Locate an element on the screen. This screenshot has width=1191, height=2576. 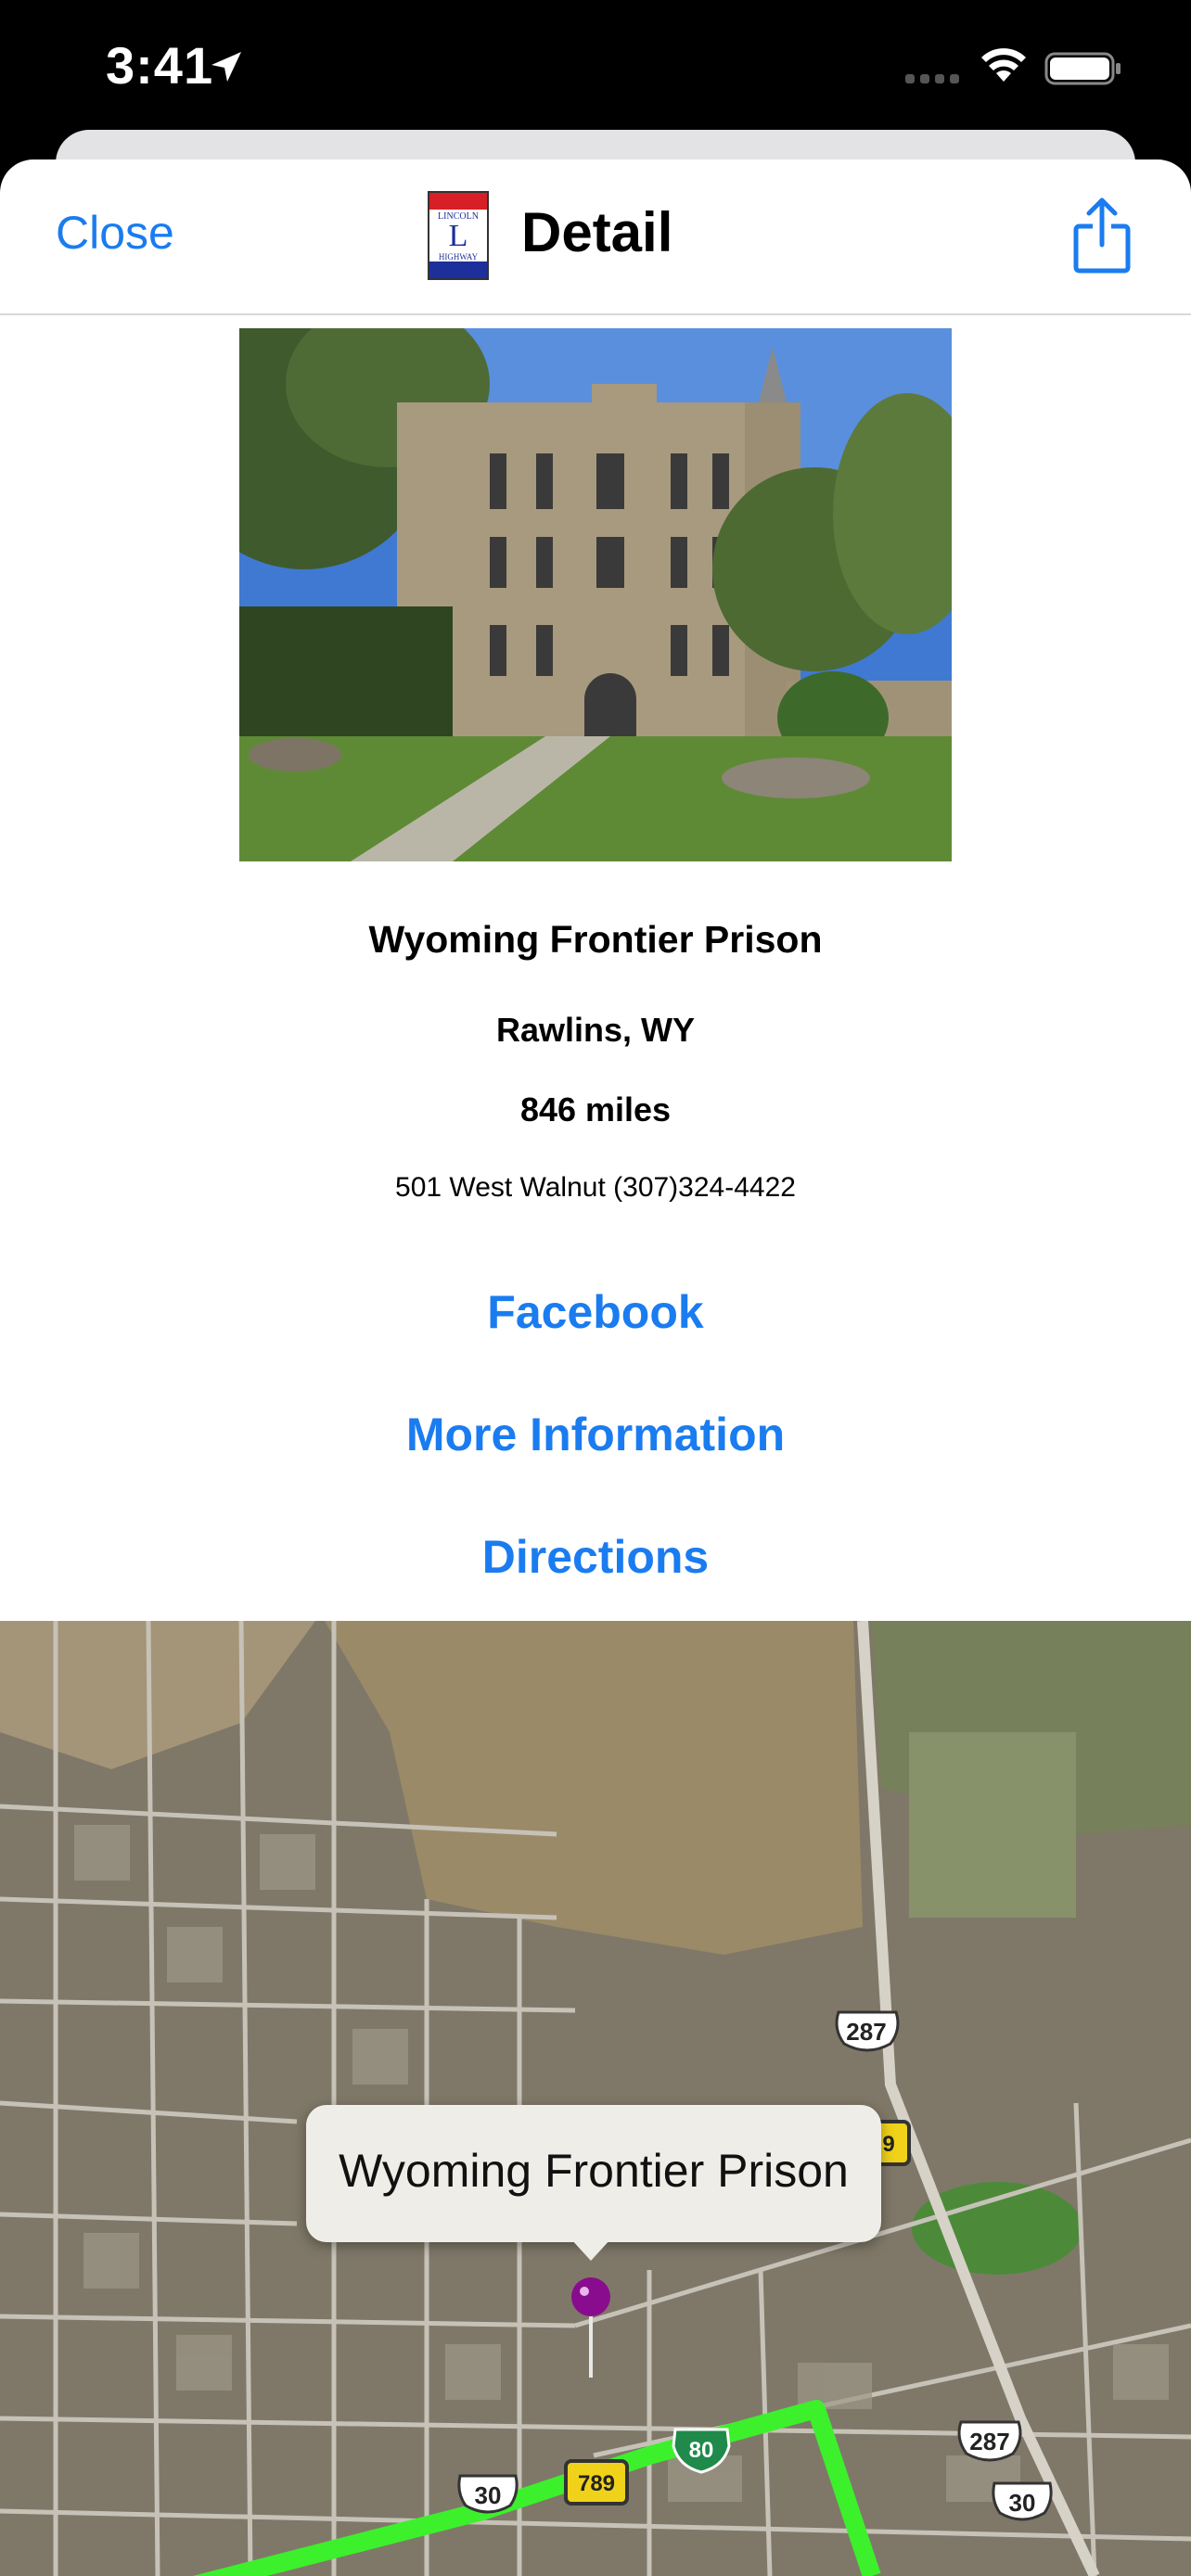
map-pin-icon is located at coordinates (591, 2327).